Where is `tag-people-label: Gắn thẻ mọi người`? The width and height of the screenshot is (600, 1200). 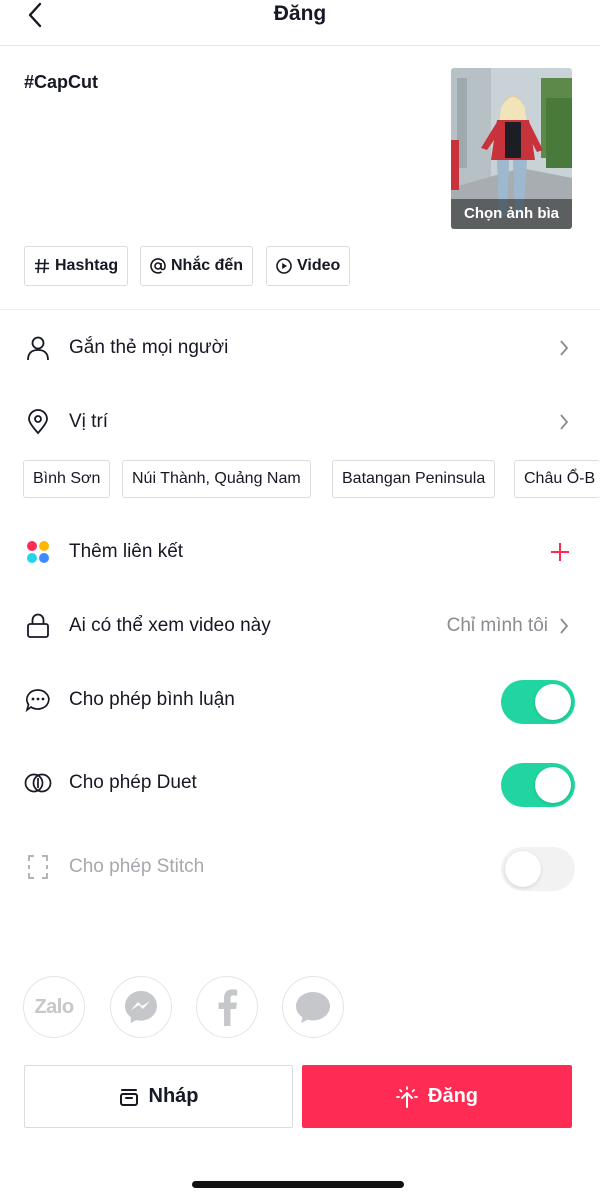 tag-people-label: Gắn thẻ mọi người is located at coordinates (149, 347).